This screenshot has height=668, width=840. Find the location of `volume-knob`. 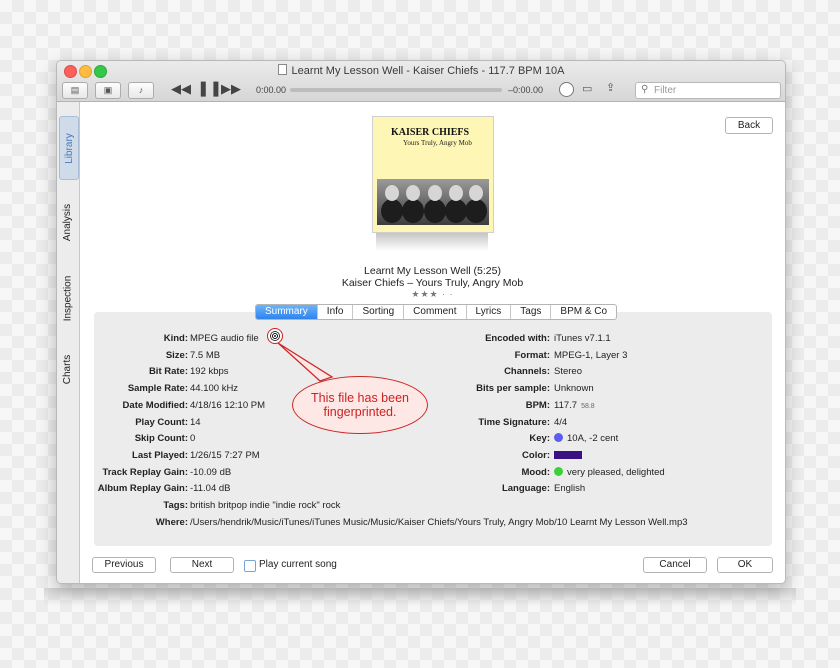

volume-knob is located at coordinates (566, 89).